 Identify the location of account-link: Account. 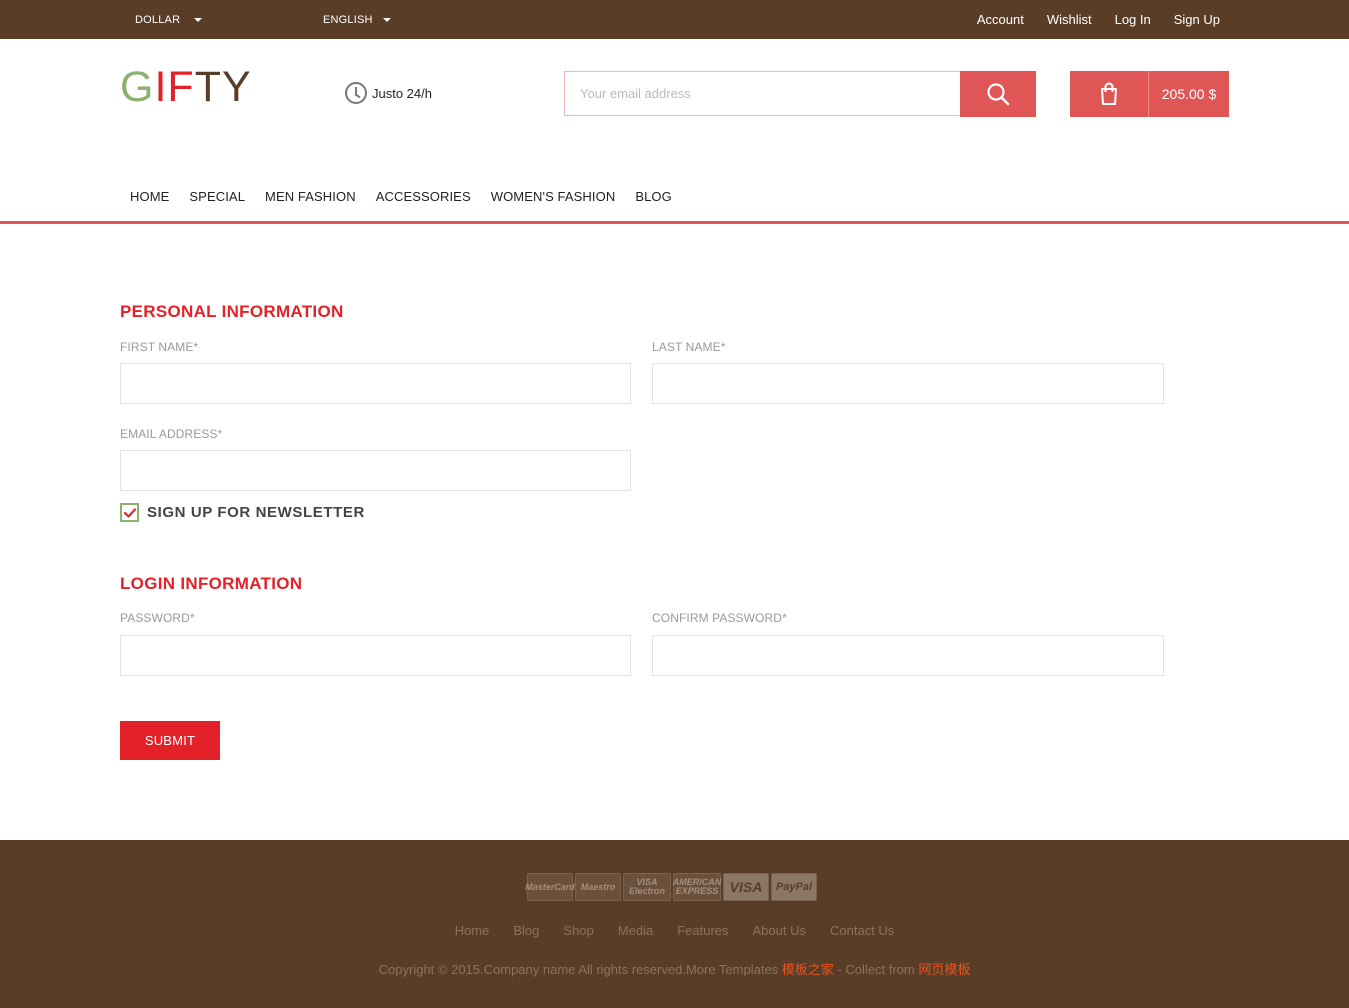
(1000, 19).